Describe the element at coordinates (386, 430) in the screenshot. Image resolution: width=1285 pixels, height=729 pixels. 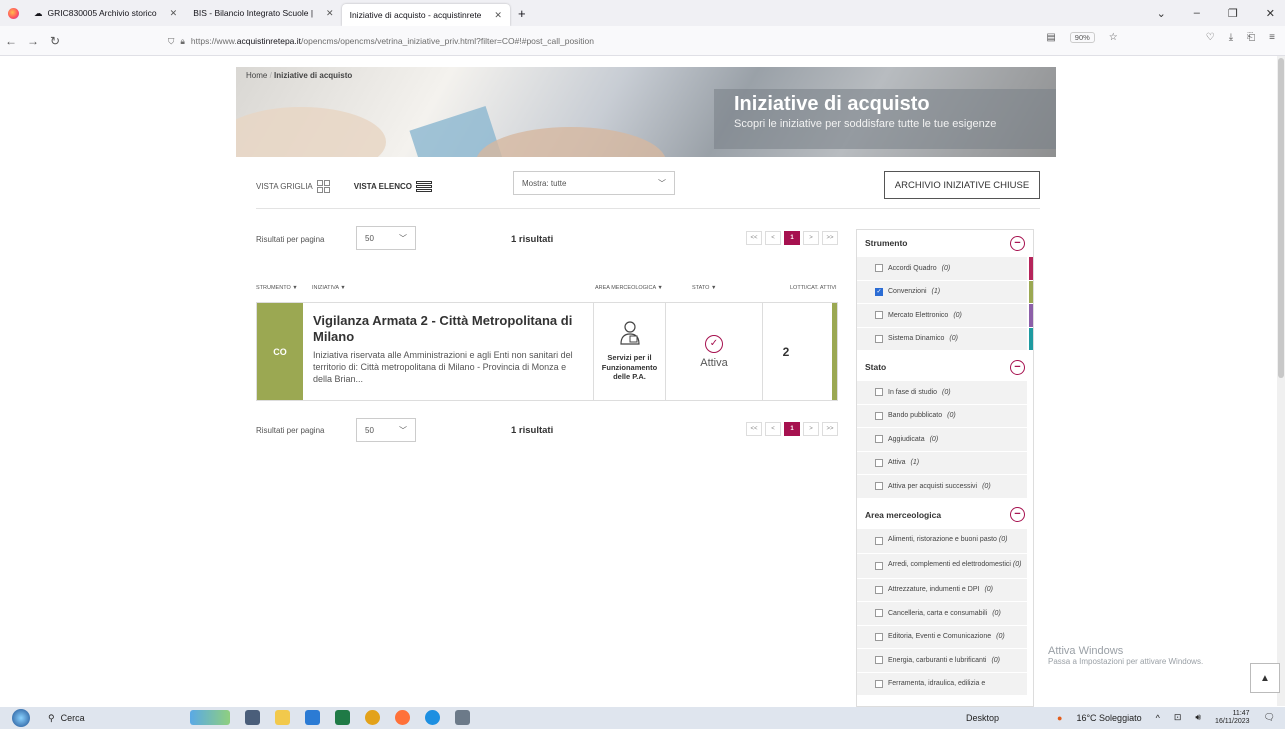
I see `rpp-select-bottom: 50 ﹀` at that location.